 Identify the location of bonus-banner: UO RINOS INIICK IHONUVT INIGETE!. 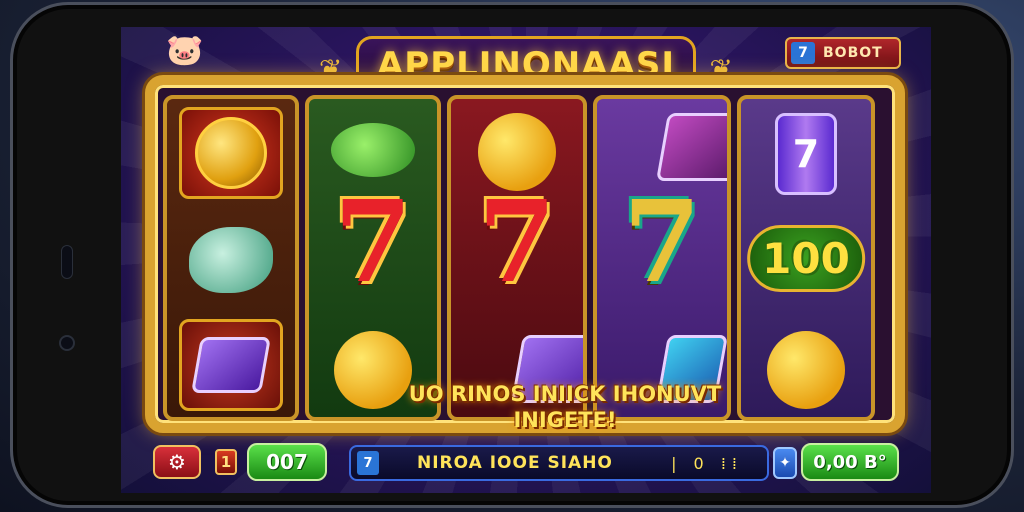
(565, 407).